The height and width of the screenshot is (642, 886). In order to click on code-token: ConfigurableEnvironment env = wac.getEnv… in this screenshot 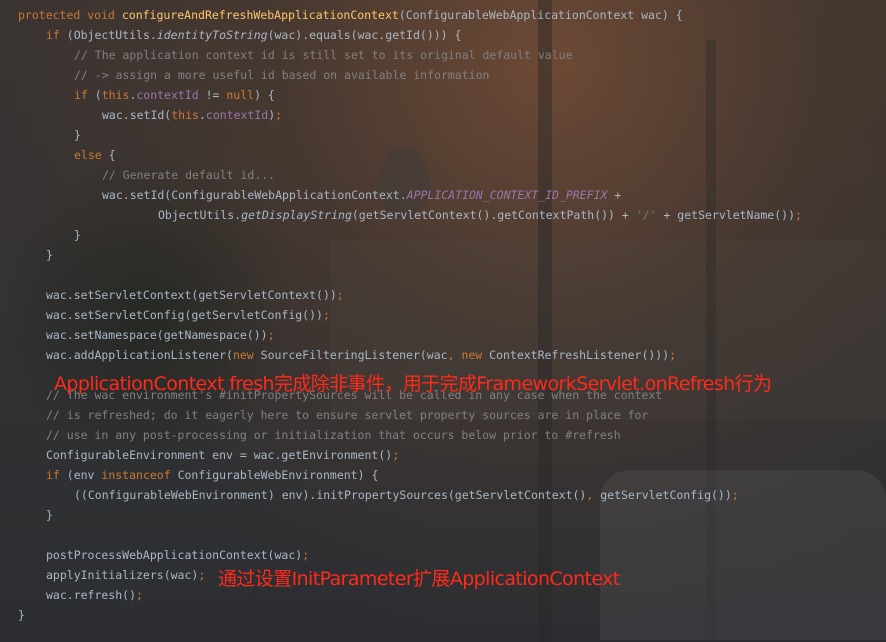, I will do `click(219, 455)`.